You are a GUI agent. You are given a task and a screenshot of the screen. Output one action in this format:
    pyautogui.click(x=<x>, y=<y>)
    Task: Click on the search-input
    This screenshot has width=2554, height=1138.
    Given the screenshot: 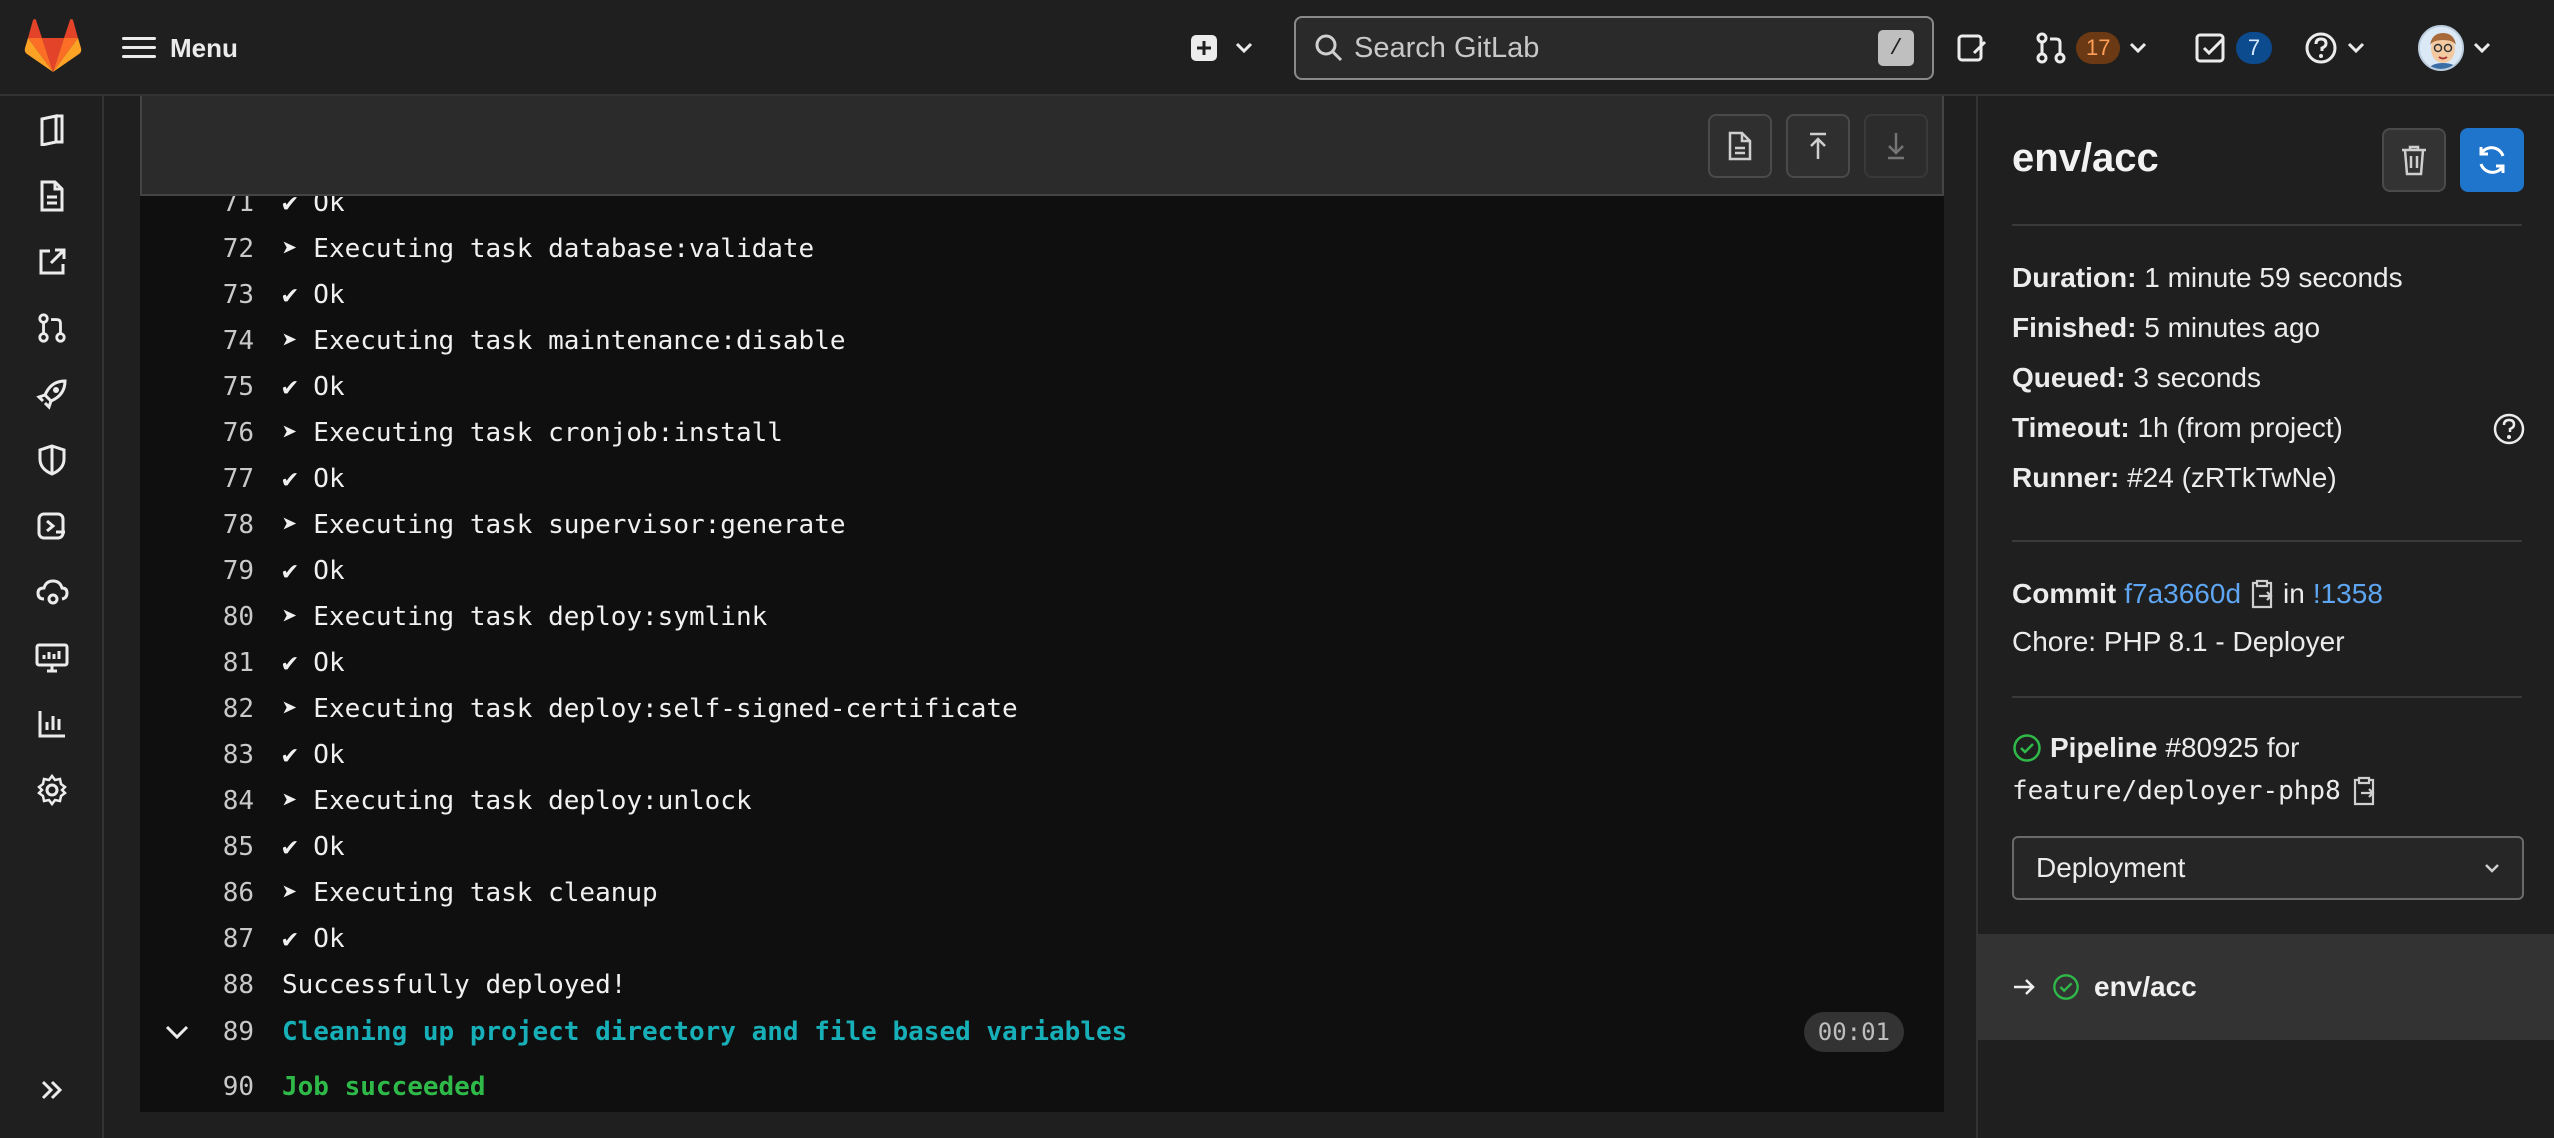 What is the action you would take?
    pyautogui.click(x=1616, y=48)
    